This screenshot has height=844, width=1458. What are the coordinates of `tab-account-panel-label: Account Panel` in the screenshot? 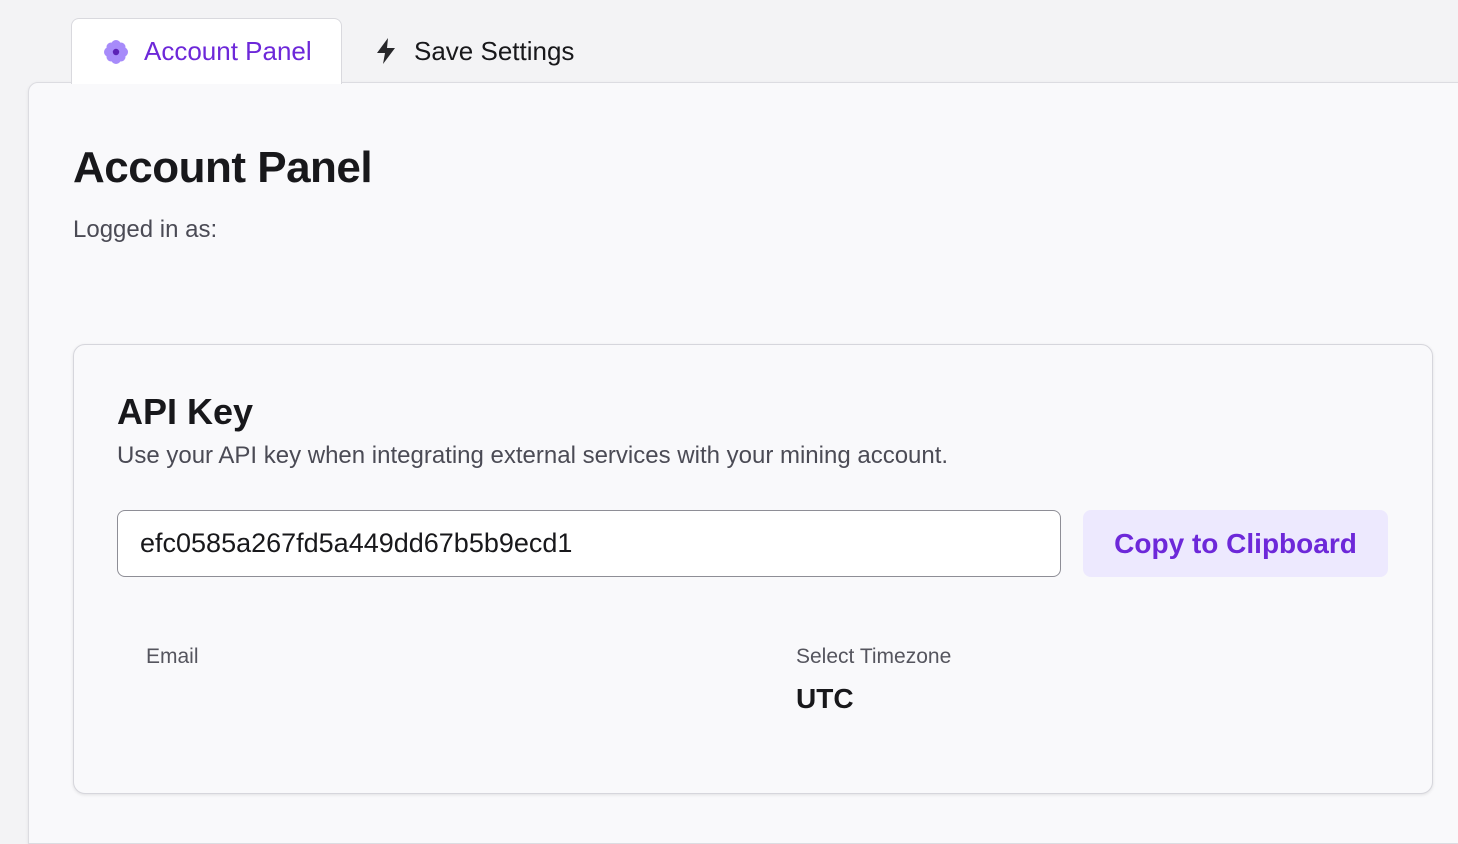 It's located at (228, 51).